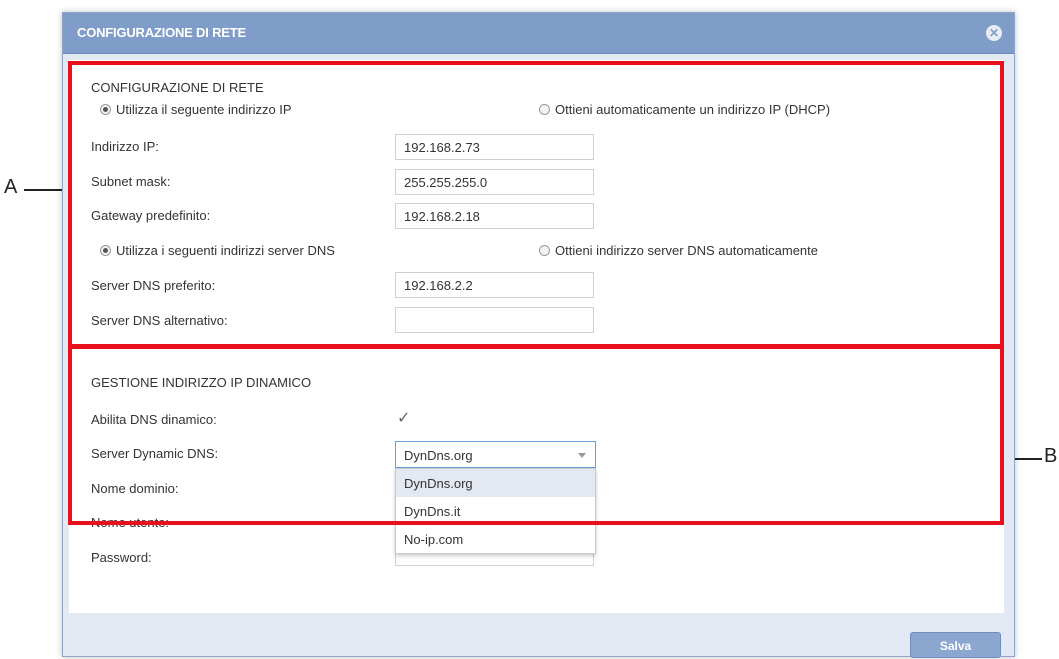 This screenshot has width=1059, height=659. What do you see at coordinates (538, 640) in the screenshot?
I see `dialog-footer: Salva` at bounding box center [538, 640].